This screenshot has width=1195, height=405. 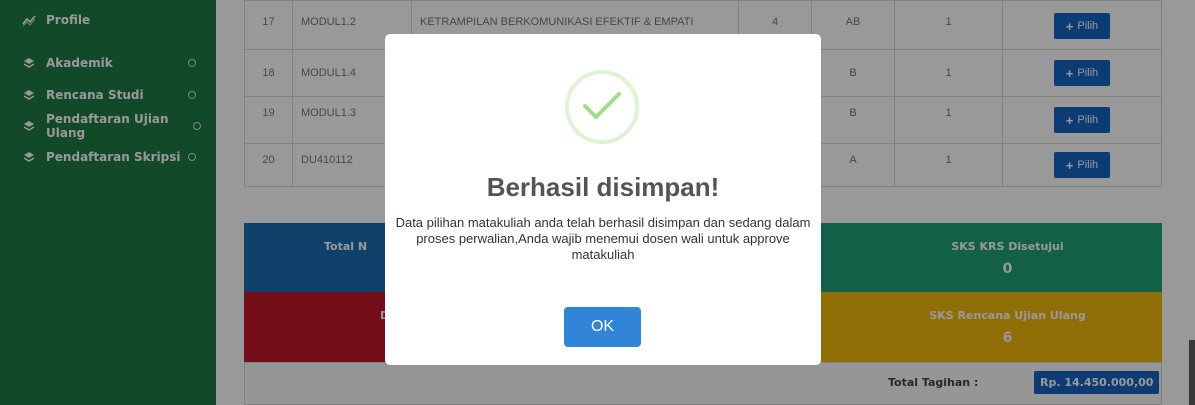 What do you see at coordinates (603, 187) in the screenshot?
I see `dialog-title: Berhasil disimpan!` at bounding box center [603, 187].